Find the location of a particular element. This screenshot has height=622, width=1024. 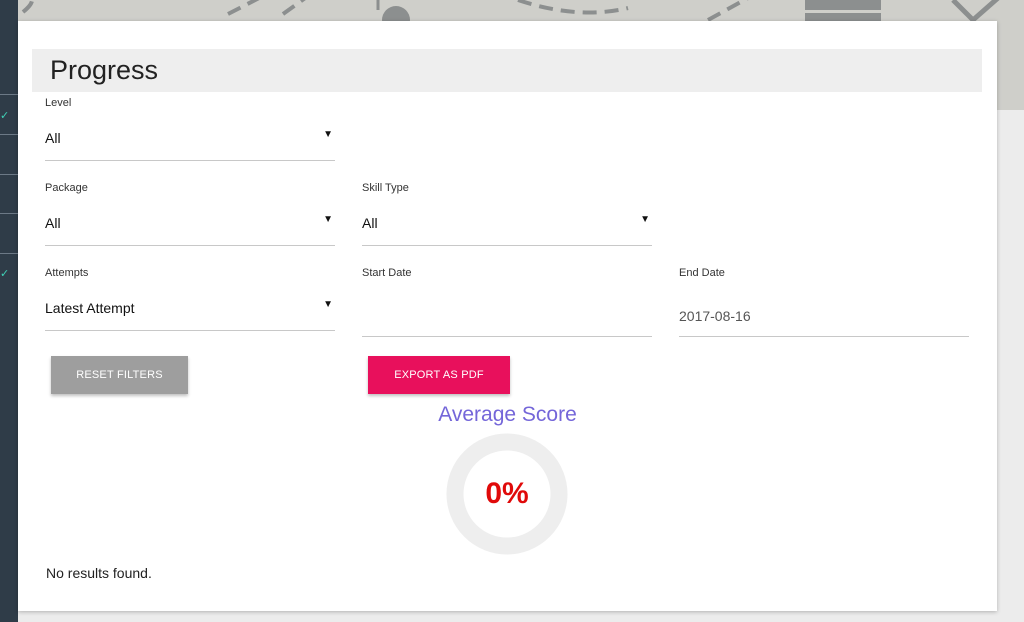

page-title: Progress is located at coordinates (104, 70).